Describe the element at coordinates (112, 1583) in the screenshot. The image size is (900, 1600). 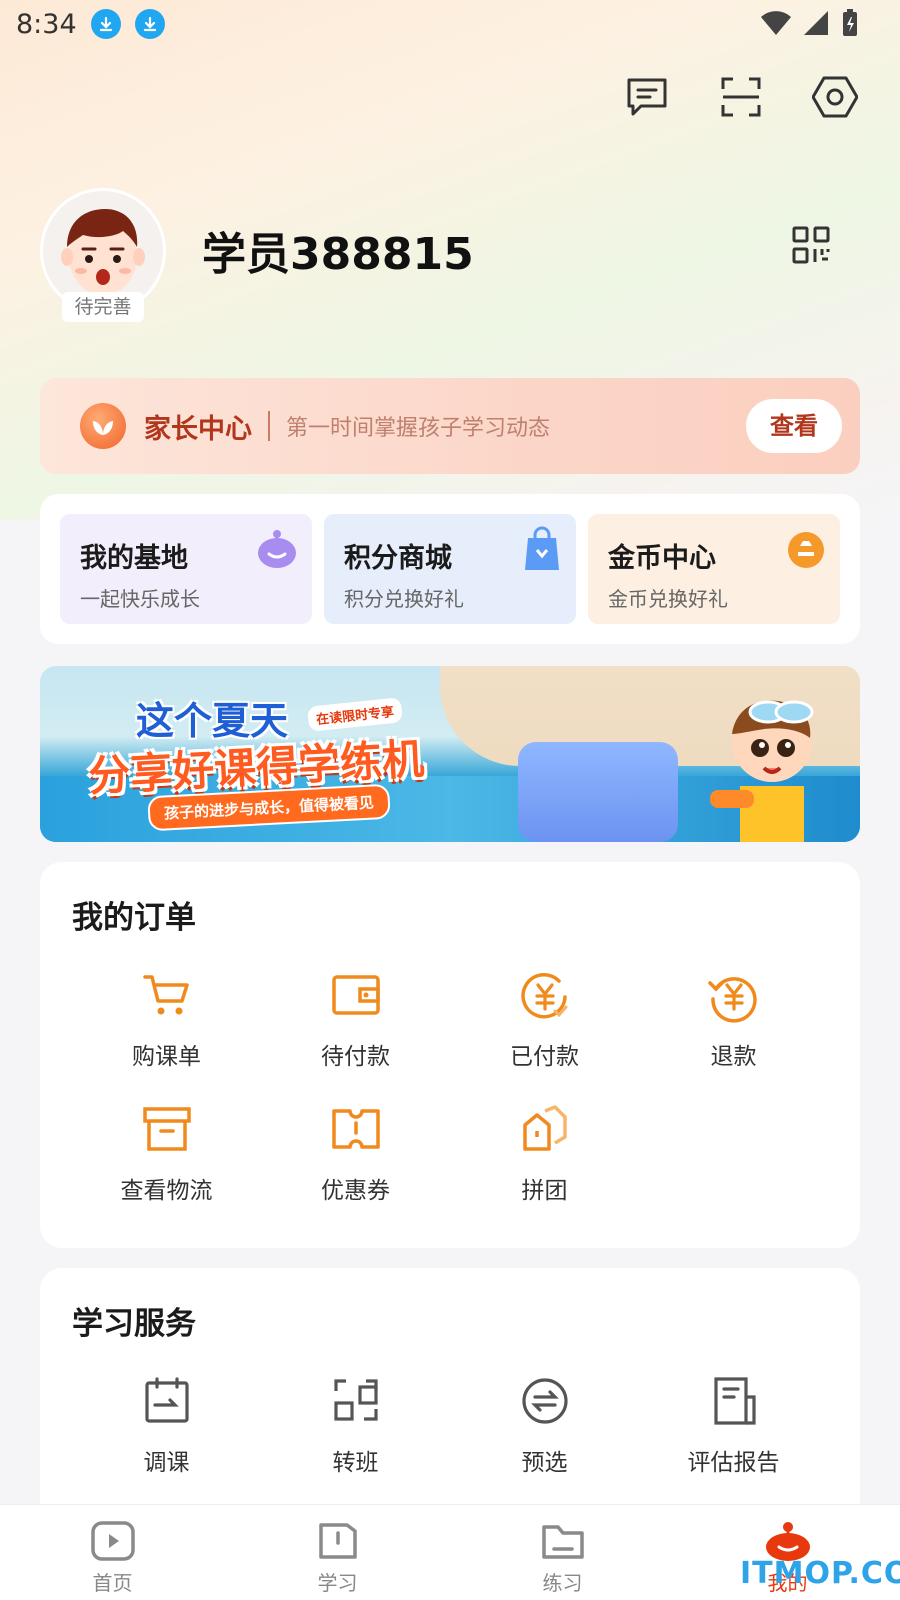
I see `tab-label: 首页` at that location.